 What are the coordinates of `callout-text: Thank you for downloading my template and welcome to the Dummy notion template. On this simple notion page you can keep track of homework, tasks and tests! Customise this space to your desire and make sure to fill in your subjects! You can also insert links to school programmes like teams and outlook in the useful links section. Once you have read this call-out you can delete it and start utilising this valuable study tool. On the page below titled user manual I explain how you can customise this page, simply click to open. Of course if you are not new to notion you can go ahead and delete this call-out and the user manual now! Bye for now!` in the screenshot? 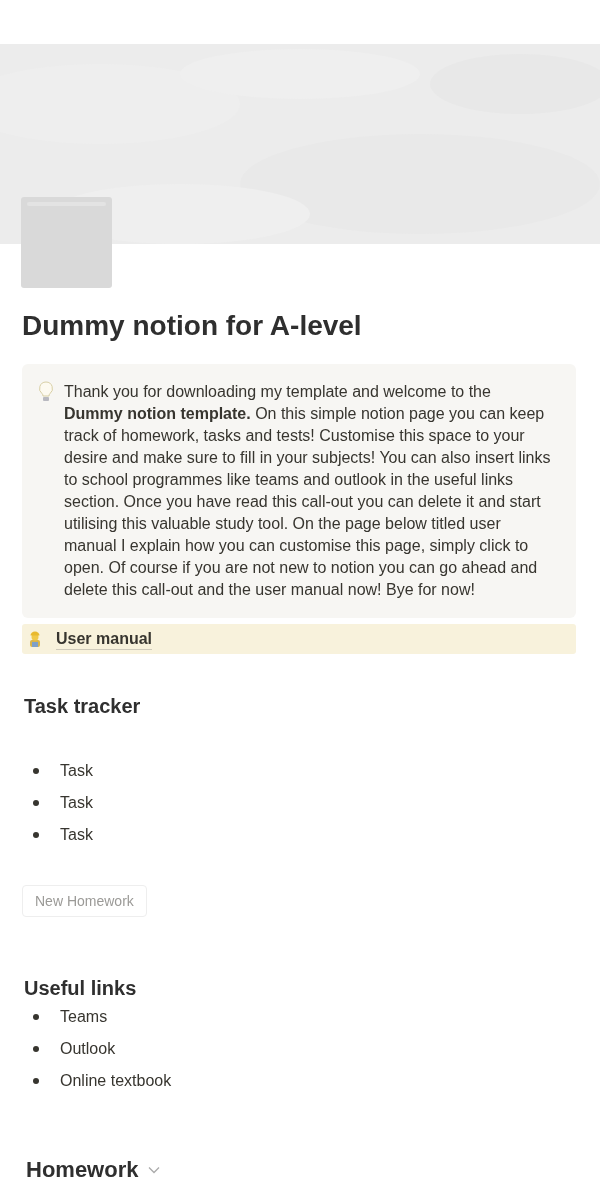 It's located at (308, 491).